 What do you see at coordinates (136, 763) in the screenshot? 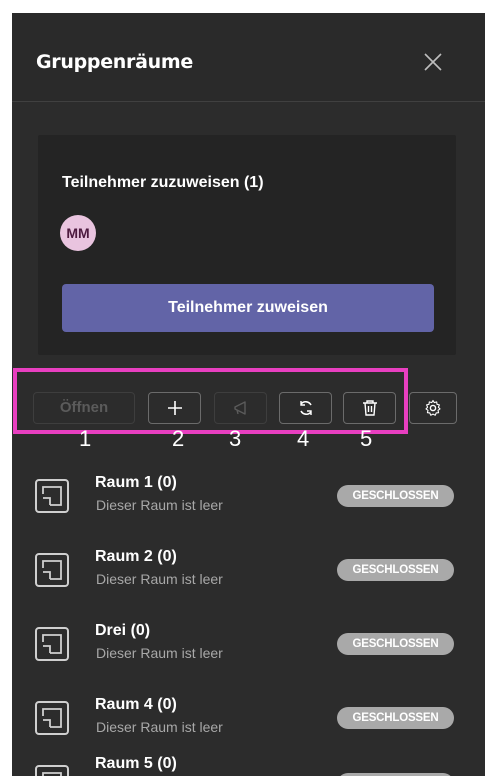
I see `room-name: Raum 5 (0)` at bounding box center [136, 763].